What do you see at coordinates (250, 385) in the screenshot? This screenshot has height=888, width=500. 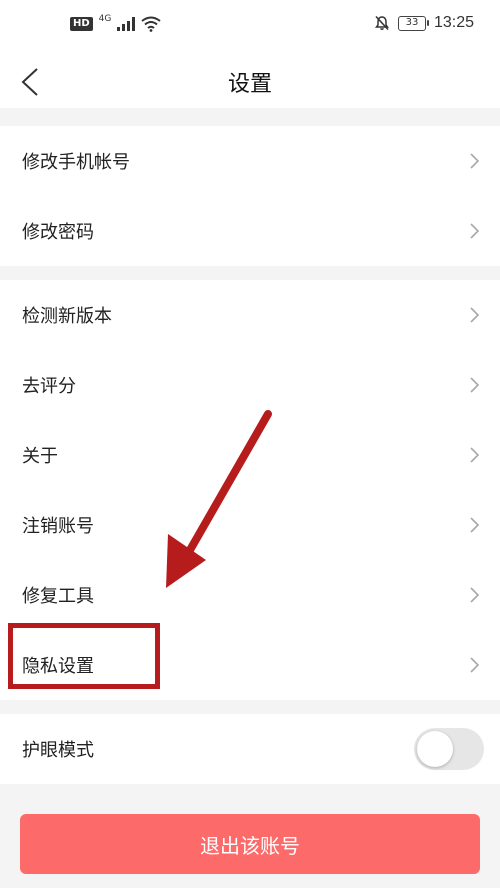 I see `settings-row-rate: 去评分` at bounding box center [250, 385].